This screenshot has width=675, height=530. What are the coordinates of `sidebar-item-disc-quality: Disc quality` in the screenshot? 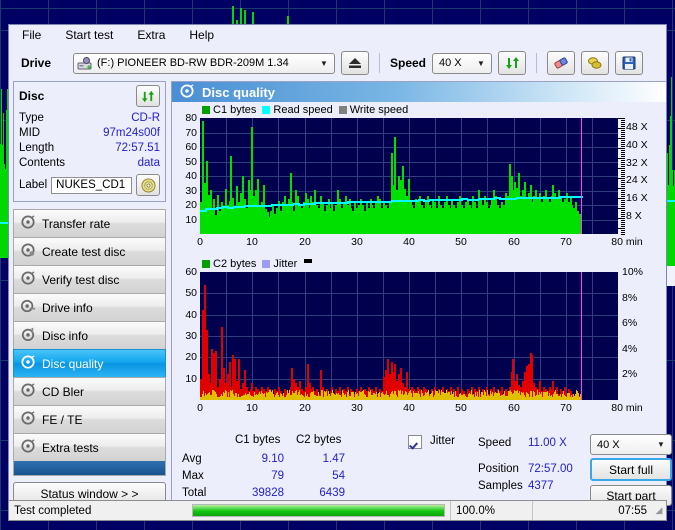 It's located at (89, 363).